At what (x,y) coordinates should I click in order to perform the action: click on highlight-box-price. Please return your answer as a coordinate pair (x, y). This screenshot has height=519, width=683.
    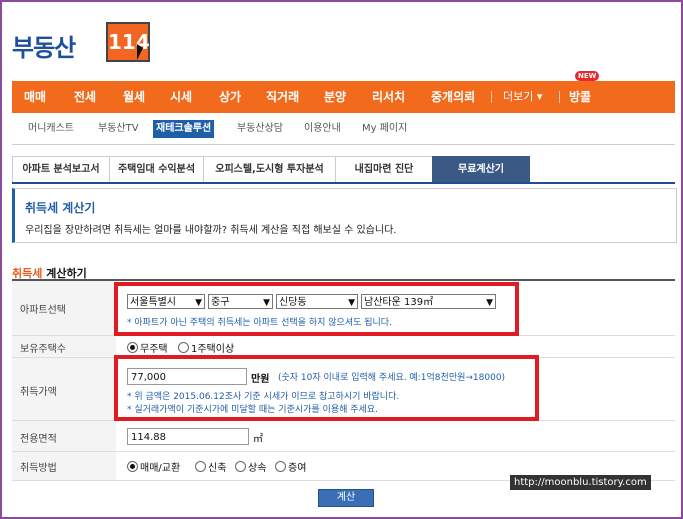
    Looking at the image, I should click on (326, 388).